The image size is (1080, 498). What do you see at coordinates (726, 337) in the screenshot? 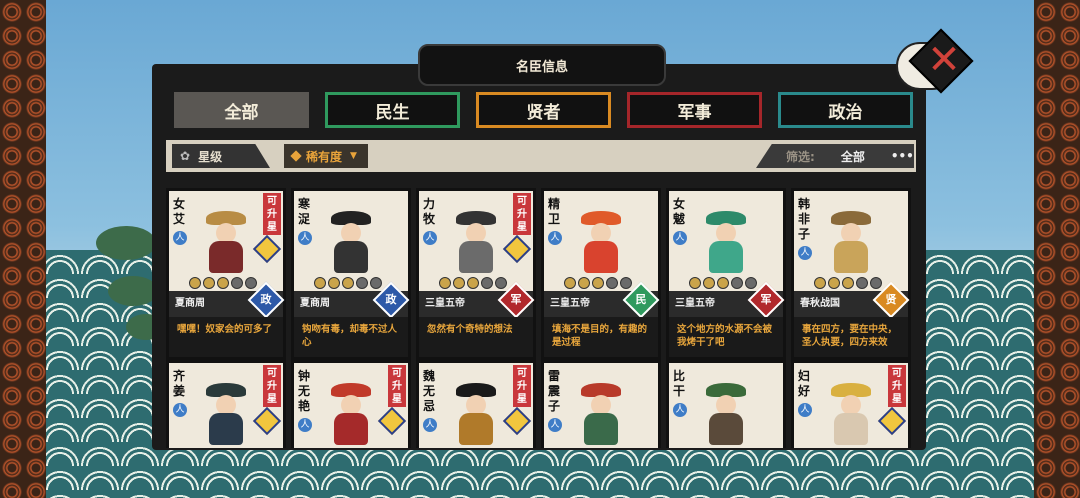
I see `minister-quote: 这个地方的水源不会被我烤干了吧` at bounding box center [726, 337].